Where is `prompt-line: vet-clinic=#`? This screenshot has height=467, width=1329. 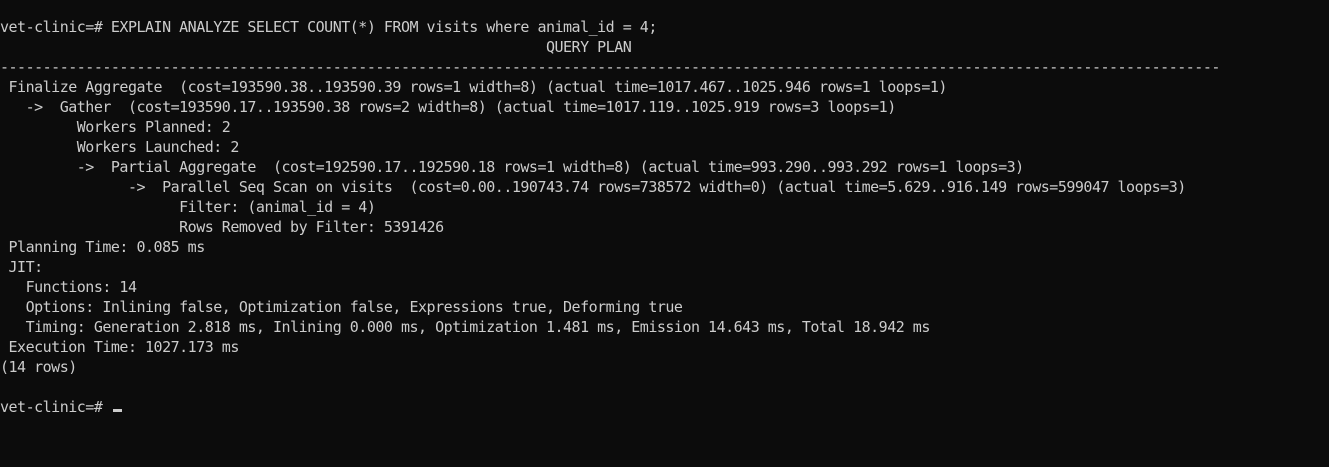 prompt-line: vet-clinic=# is located at coordinates (664, 407).